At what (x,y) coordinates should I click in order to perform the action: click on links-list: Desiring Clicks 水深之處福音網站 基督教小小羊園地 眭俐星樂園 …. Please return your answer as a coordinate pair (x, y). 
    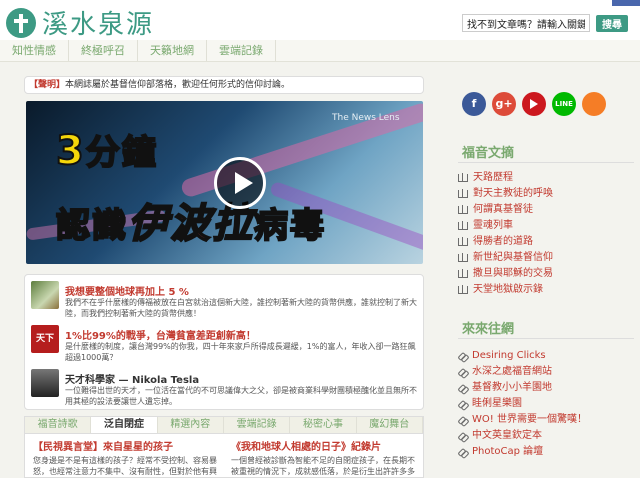
    Looking at the image, I should click on (522, 404).